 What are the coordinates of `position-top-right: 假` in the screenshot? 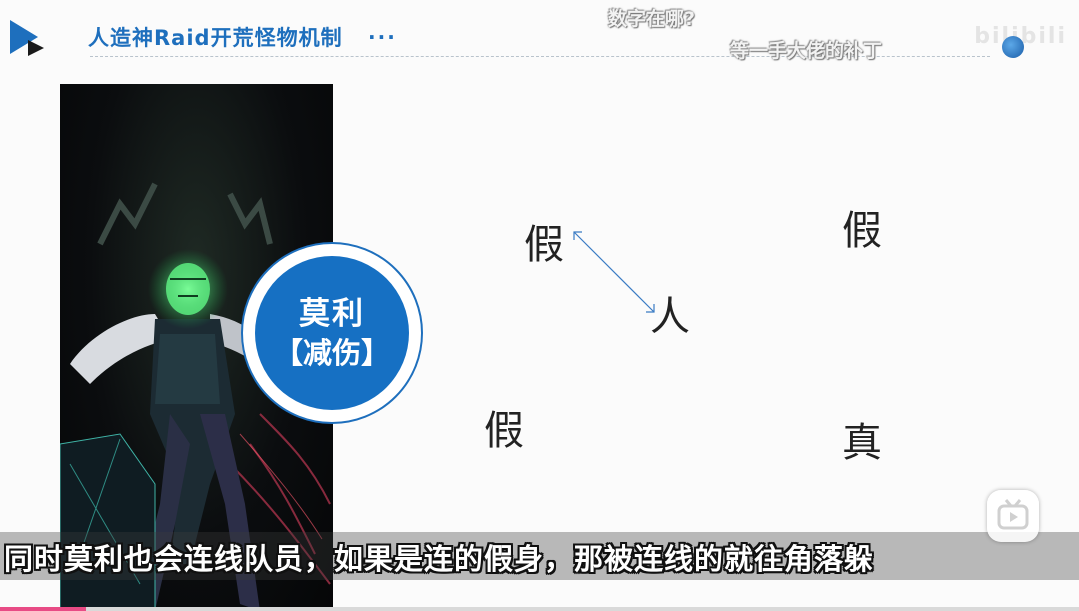 It's located at (862, 231).